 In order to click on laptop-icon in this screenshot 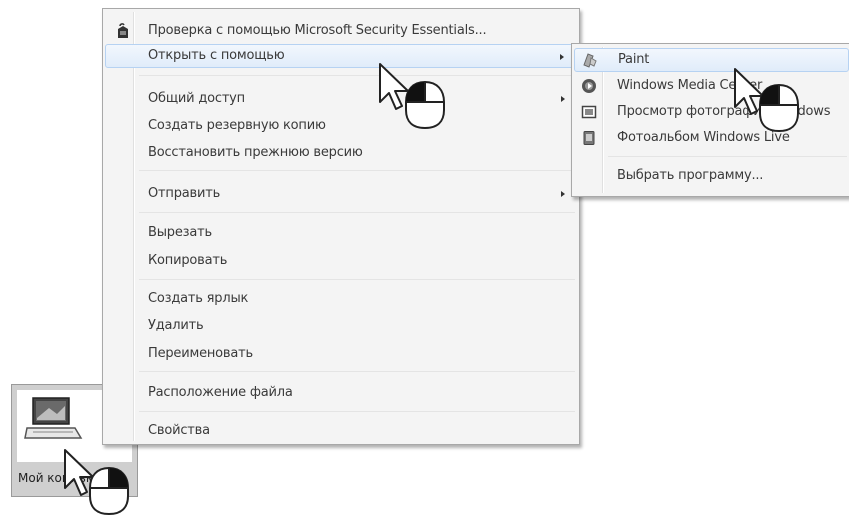, I will do `click(53, 418)`.